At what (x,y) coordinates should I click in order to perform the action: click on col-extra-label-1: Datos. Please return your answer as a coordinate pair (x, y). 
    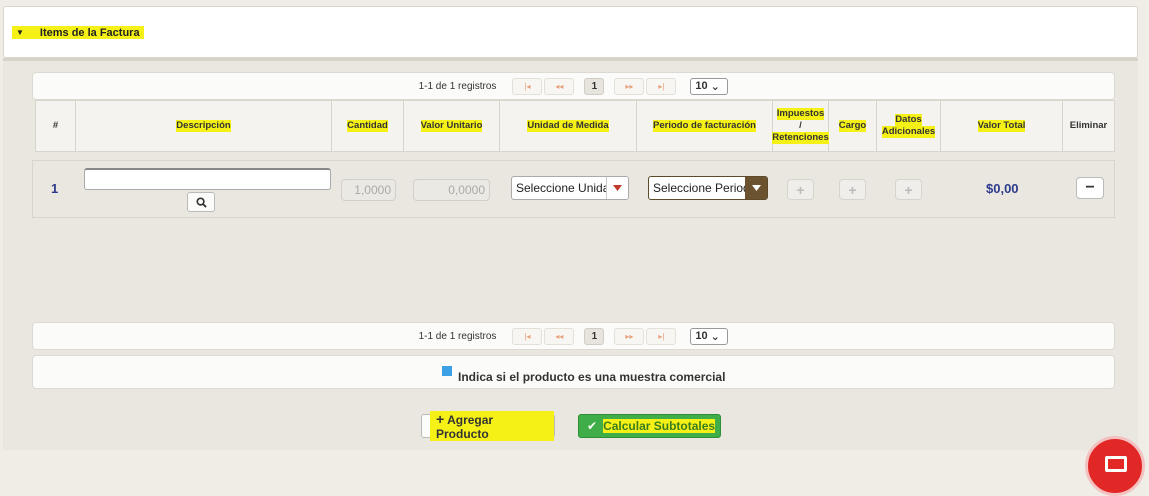
    Looking at the image, I should click on (908, 120).